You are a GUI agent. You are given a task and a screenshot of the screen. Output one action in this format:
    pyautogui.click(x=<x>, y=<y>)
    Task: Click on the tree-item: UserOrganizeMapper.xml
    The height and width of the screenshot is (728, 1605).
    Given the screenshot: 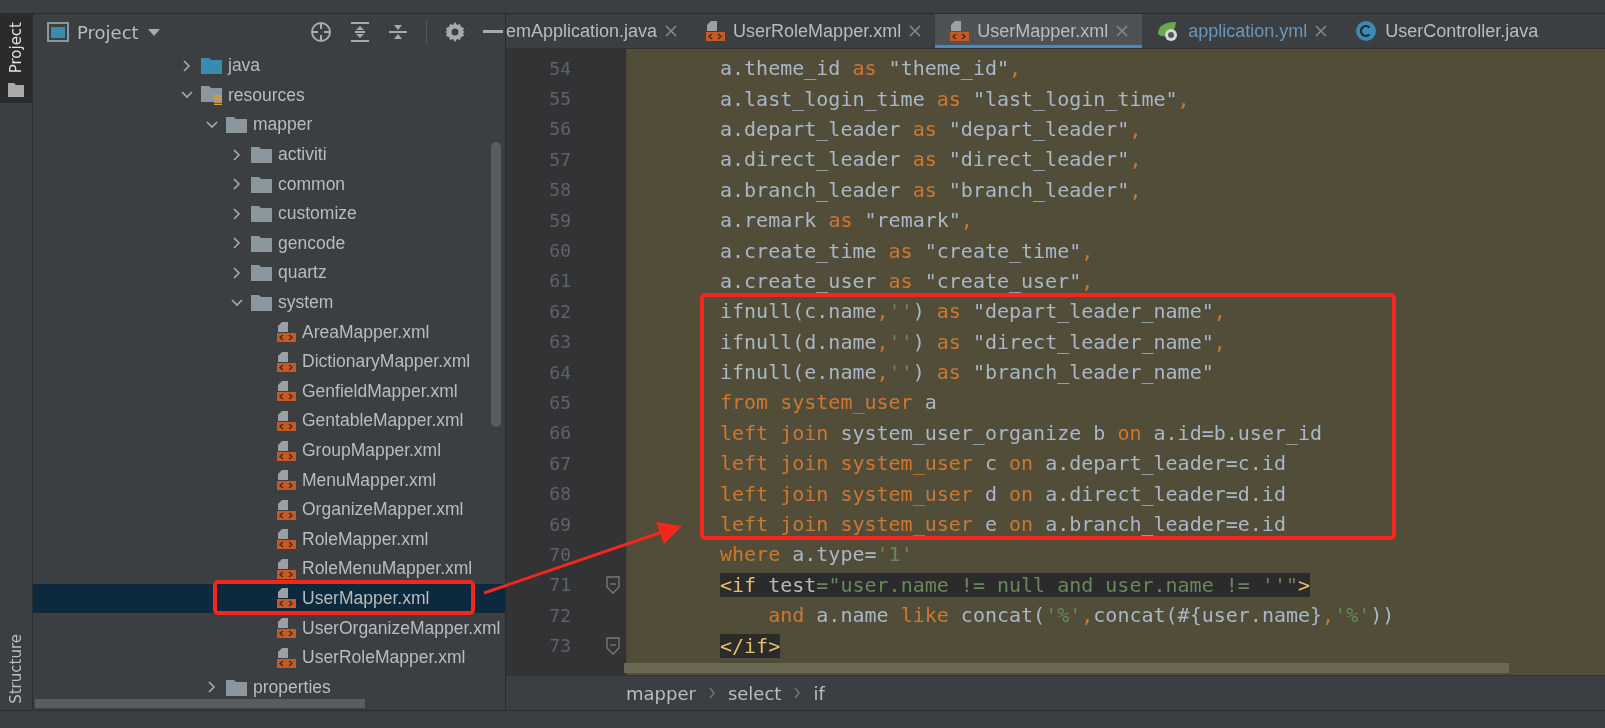 What is the action you would take?
    pyautogui.click(x=269, y=628)
    